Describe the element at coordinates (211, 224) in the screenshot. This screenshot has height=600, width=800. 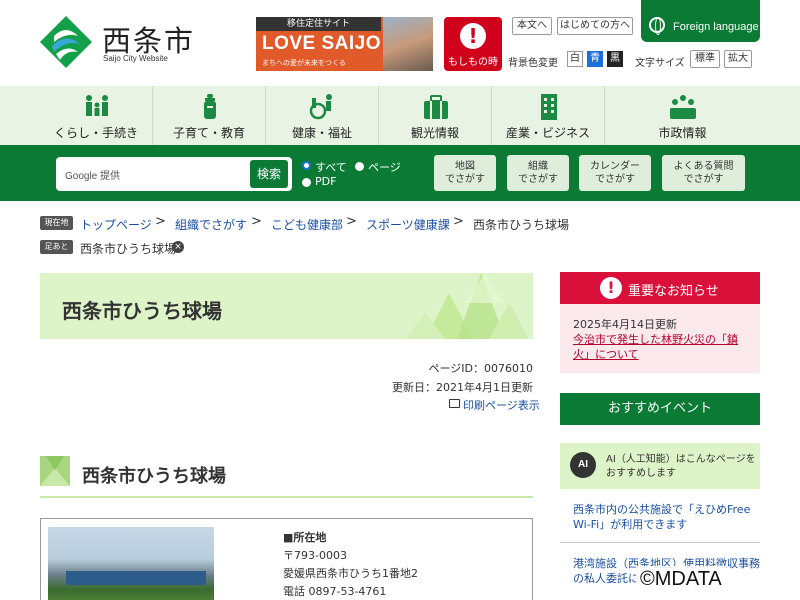
I see `breadcrumb-org: 組織でさがす` at that location.